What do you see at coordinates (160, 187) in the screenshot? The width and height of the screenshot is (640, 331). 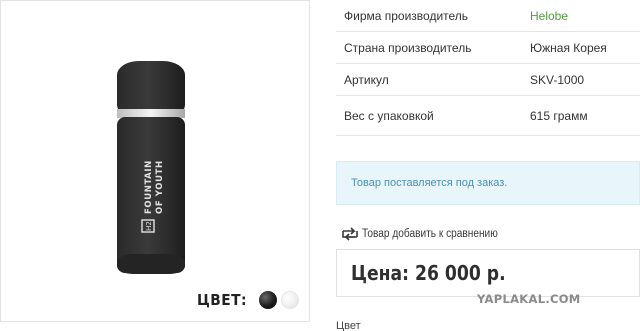 I see `bottle-text-line2: OF YOUTH` at bounding box center [160, 187].